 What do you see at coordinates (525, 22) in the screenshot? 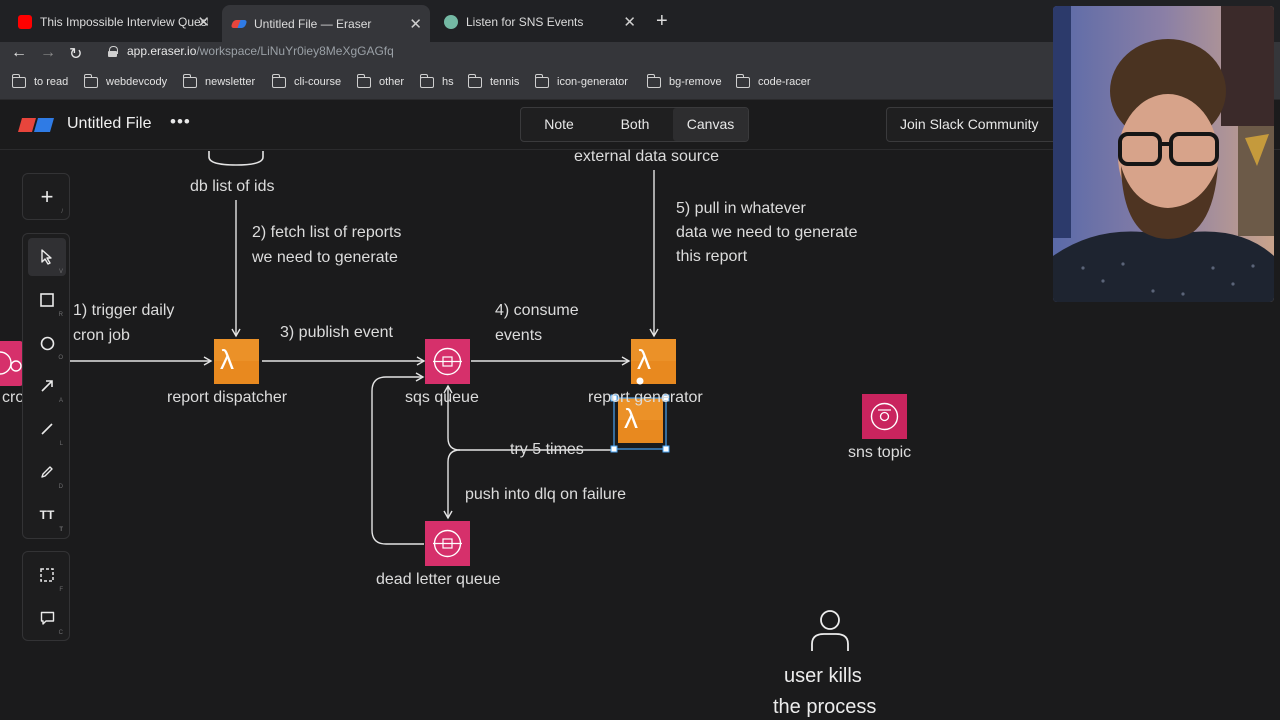
I see `tab-title: Listen for SNS Events` at bounding box center [525, 22].